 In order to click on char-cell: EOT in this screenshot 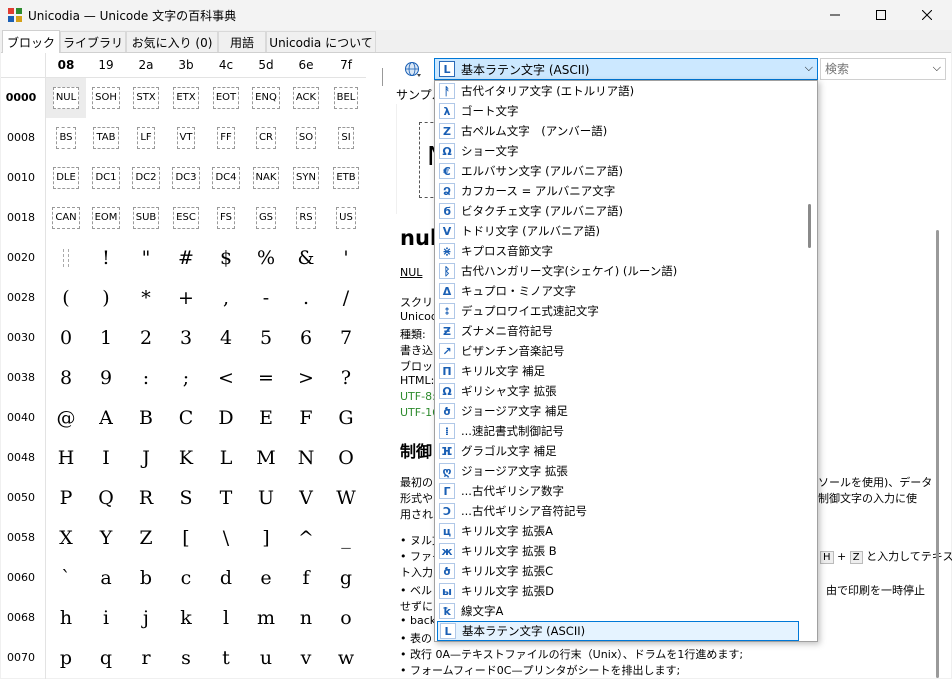, I will do `click(226, 98)`.